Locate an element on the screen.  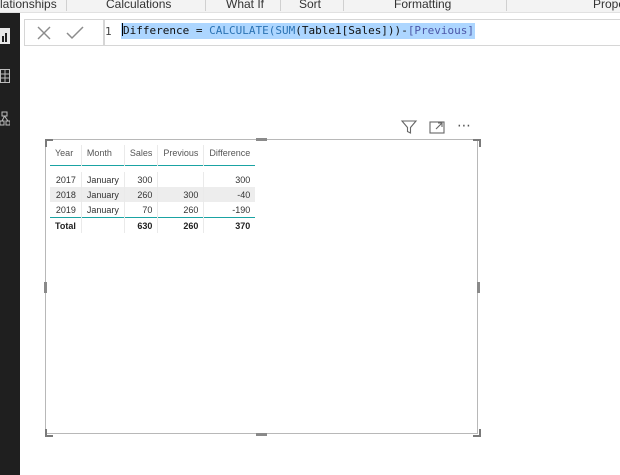
cell-previous: 300 is located at coordinates (181, 194).